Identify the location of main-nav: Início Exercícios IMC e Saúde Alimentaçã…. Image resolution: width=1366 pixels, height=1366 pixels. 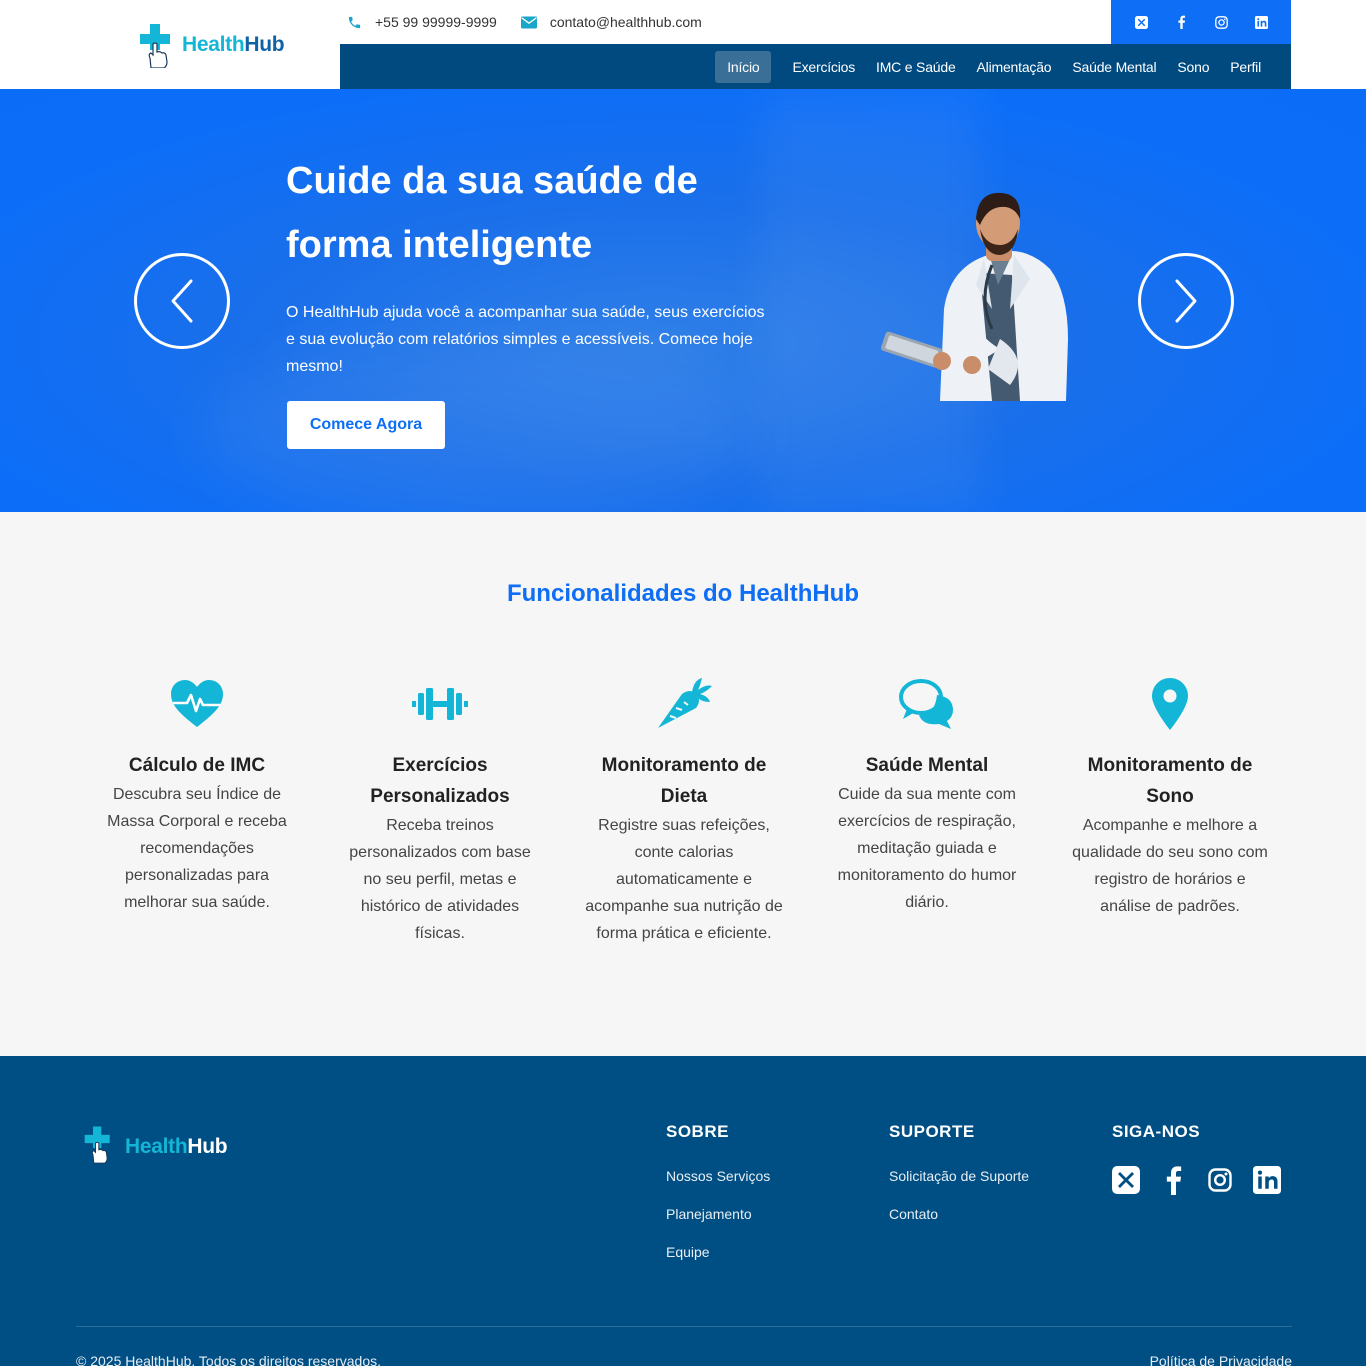
(815, 66).